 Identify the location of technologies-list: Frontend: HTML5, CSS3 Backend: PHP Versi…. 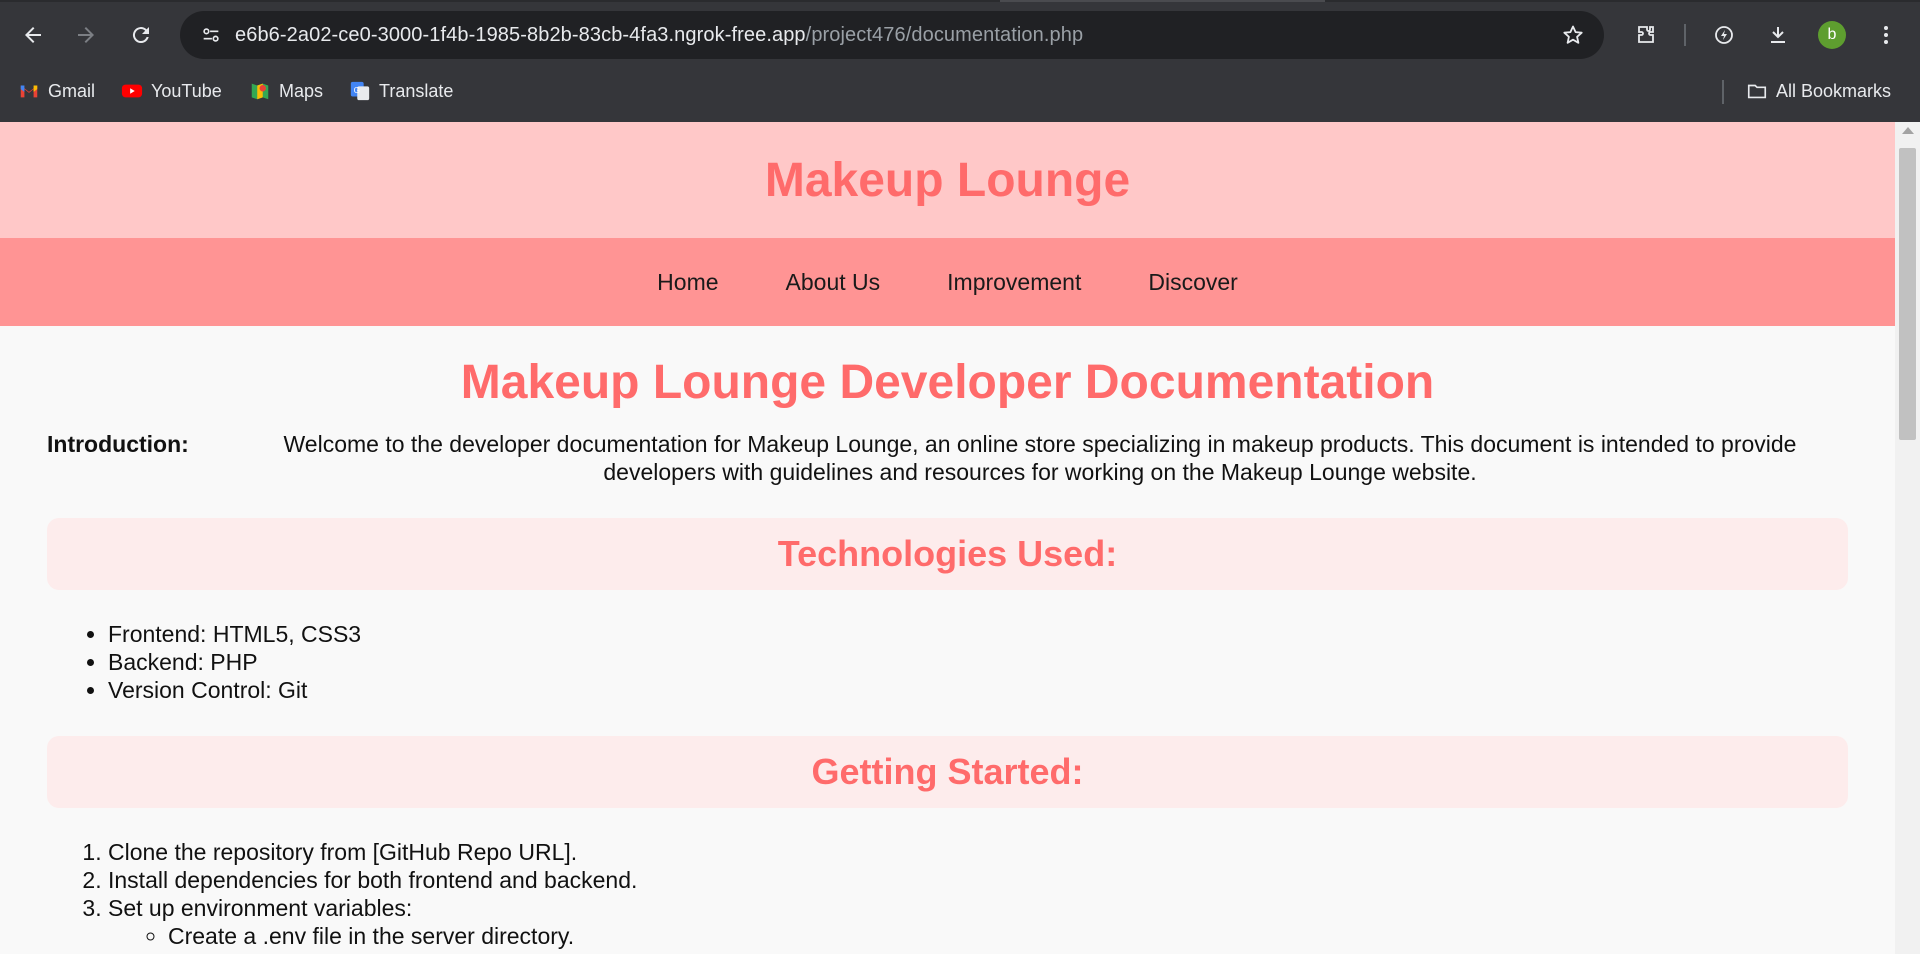
(947, 662).